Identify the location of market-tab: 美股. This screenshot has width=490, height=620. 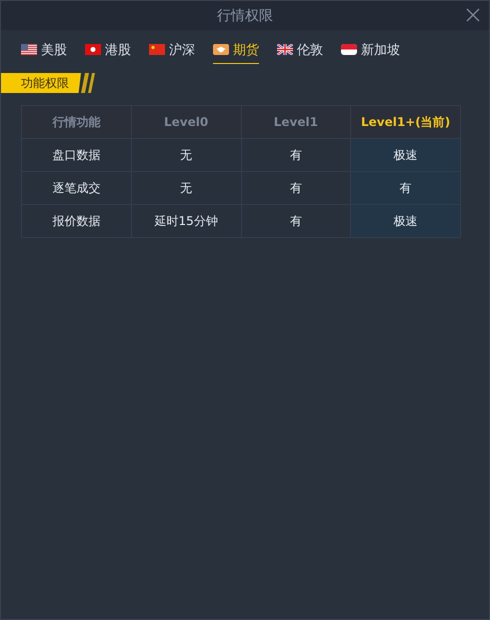
(44, 52).